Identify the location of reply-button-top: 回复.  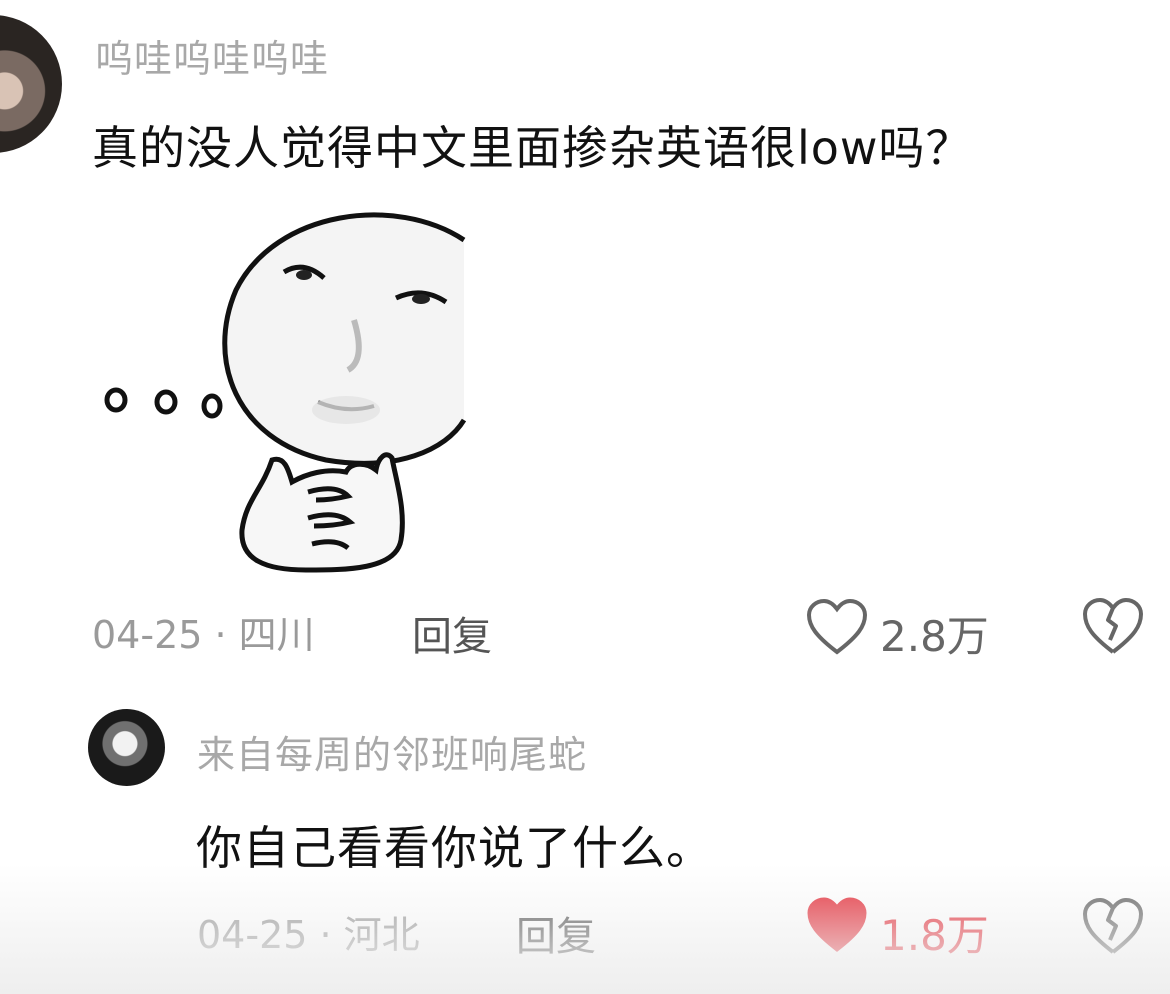
(452, 633).